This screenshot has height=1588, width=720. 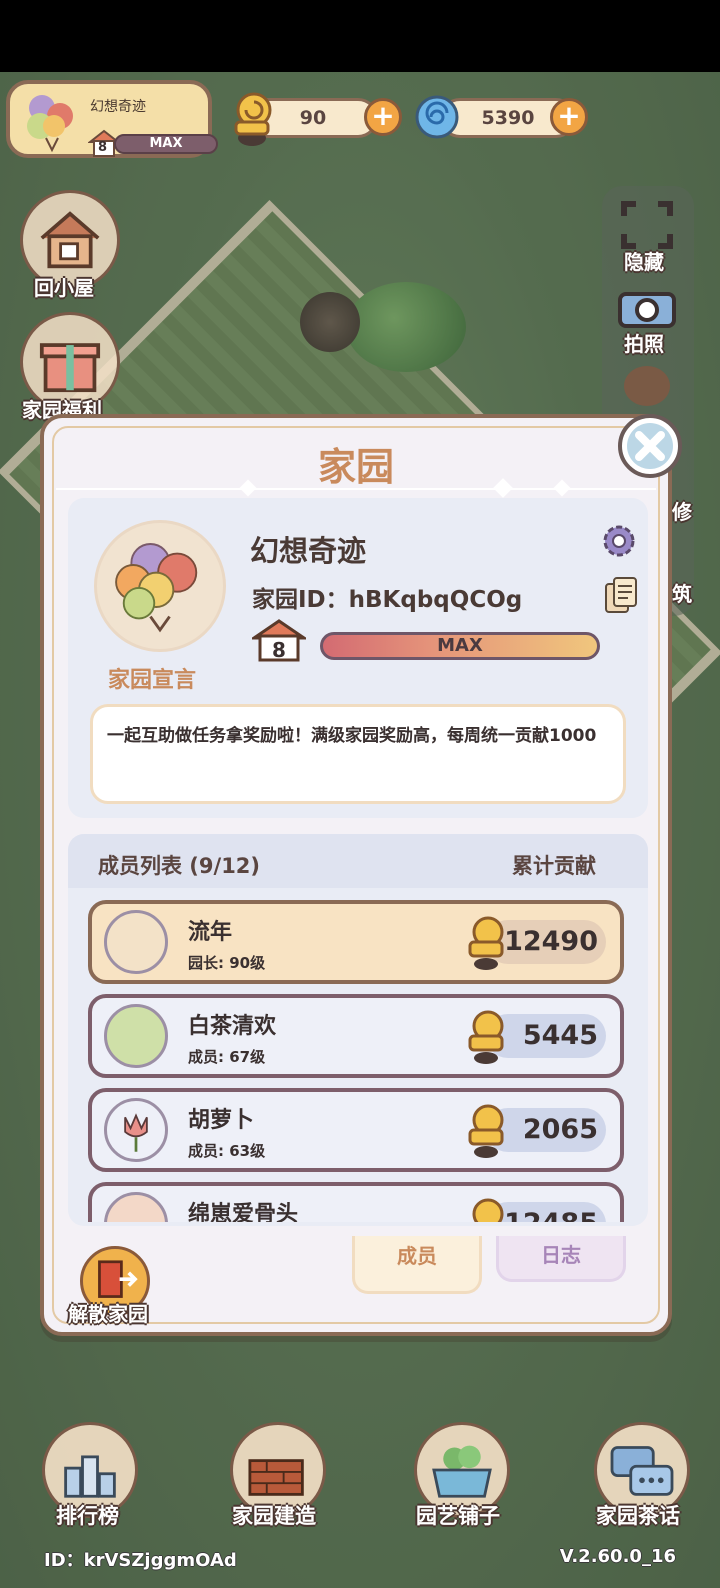 What do you see at coordinates (619, 541) in the screenshot?
I see `gear-icon` at bounding box center [619, 541].